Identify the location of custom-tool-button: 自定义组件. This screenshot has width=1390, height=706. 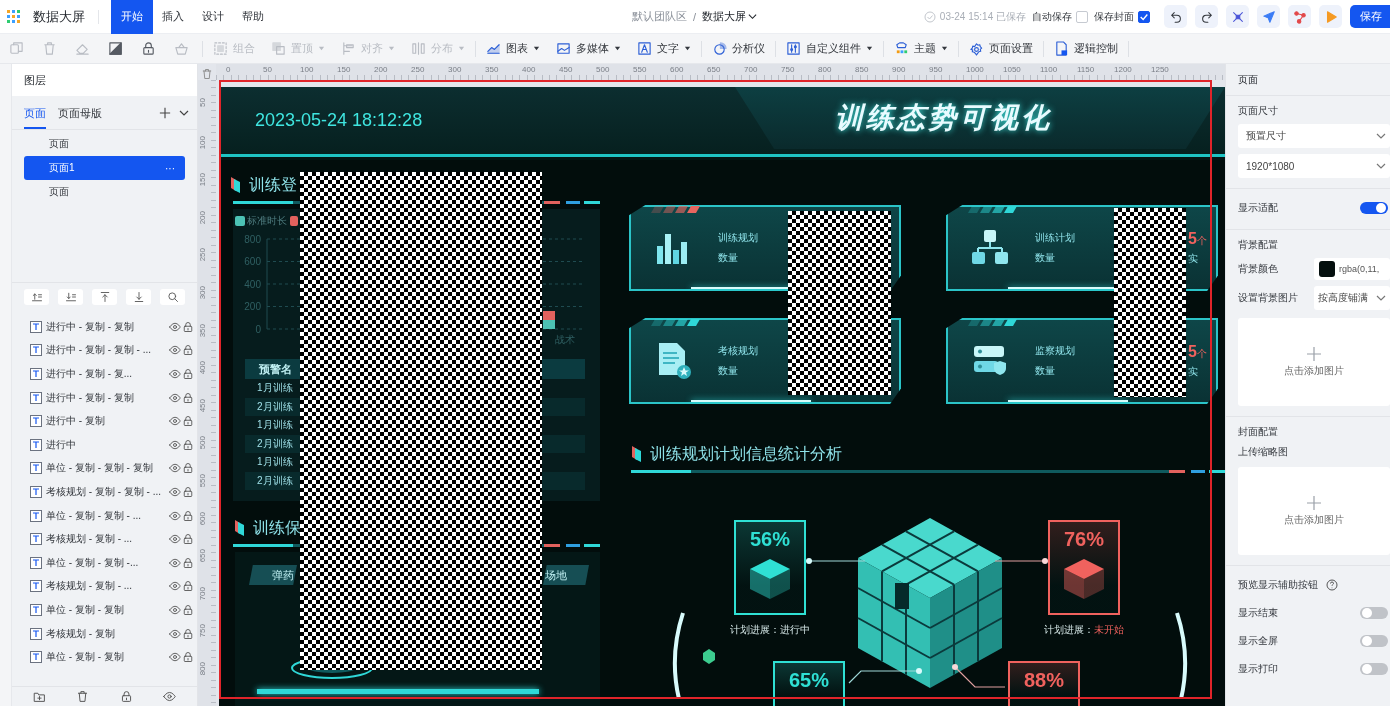
(829, 48).